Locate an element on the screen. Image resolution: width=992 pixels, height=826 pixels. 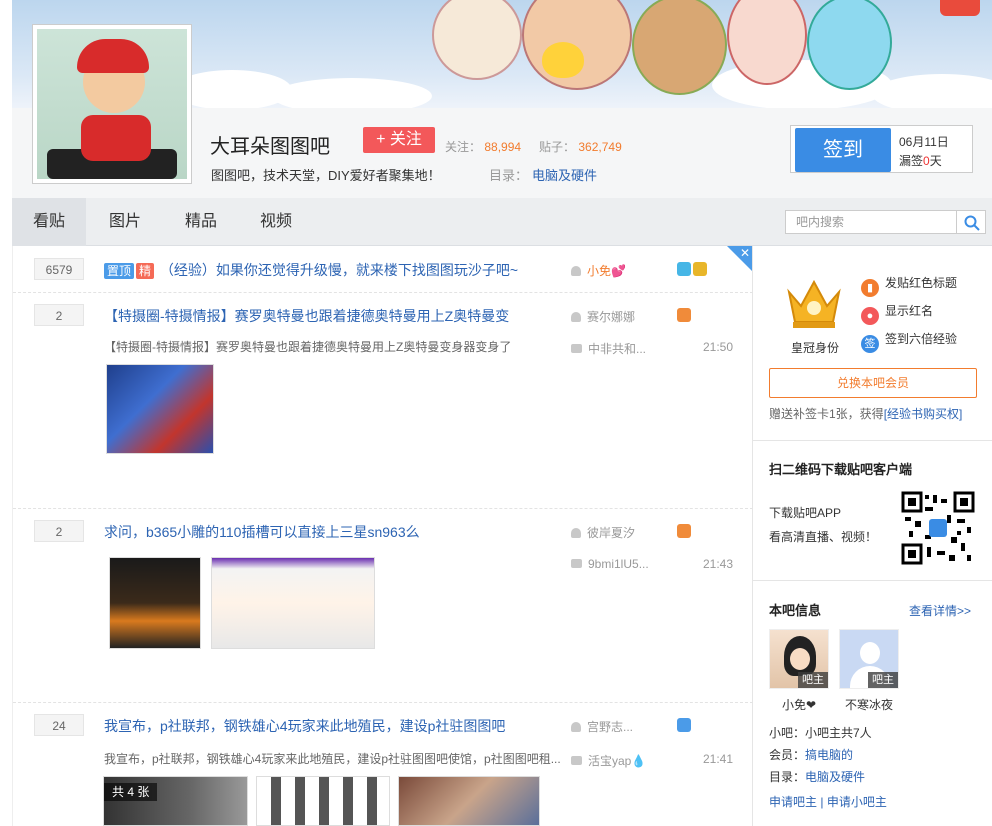
missed-prefix: 漏签 is located at coordinates (911, 161).